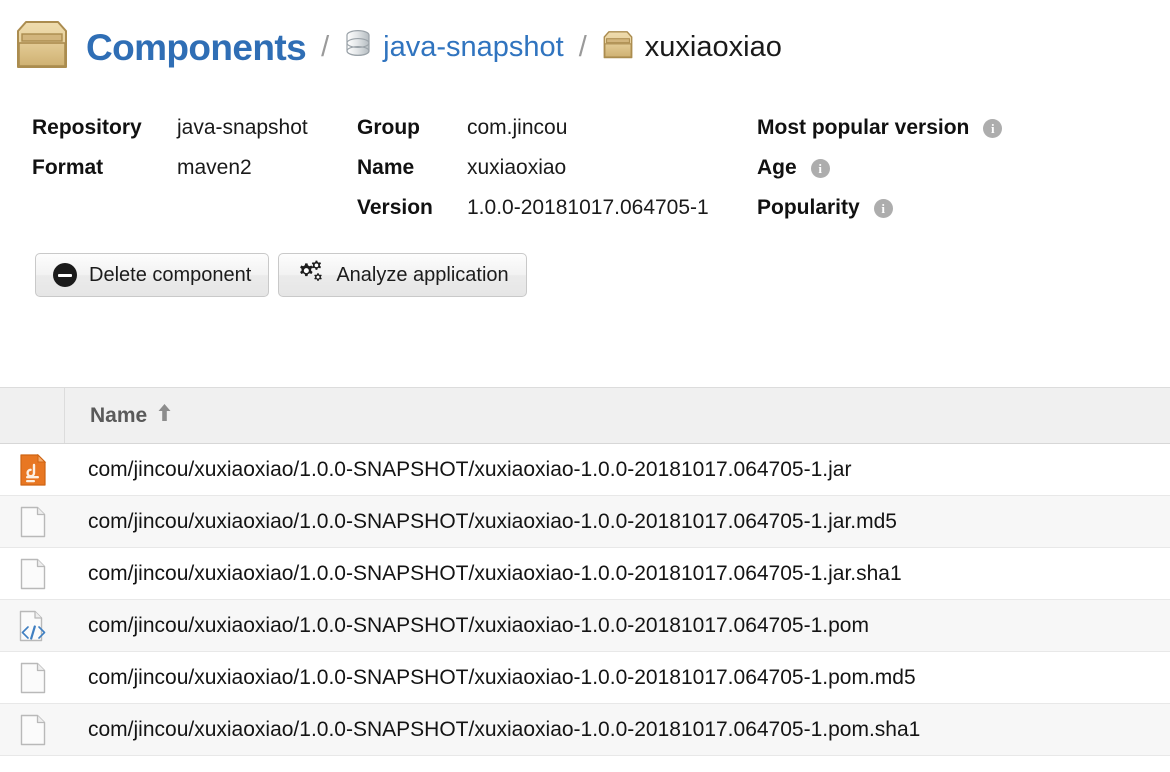 Image resolution: width=1170 pixels, height=772 pixels. Describe the element at coordinates (713, 46) in the screenshot. I see `breadcrumb-component-name: xuxiaoxiao` at that location.